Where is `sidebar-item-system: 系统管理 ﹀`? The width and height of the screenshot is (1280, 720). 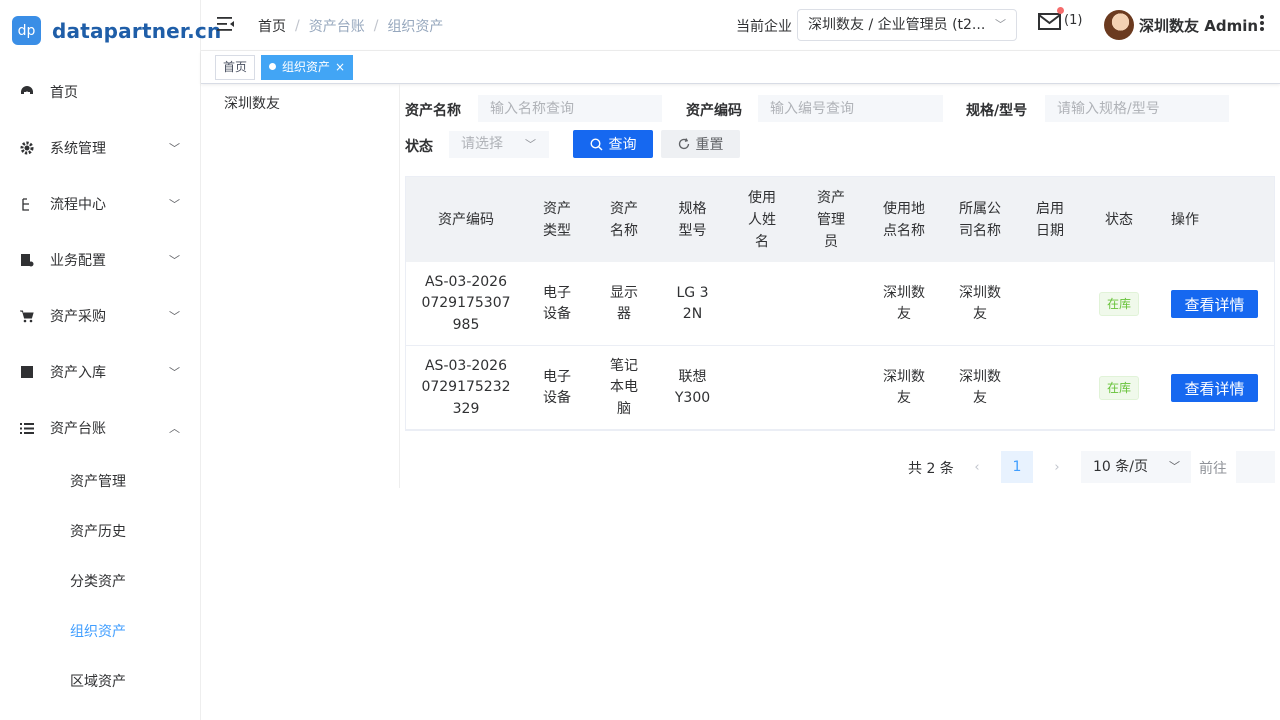 sidebar-item-system: 系统管理 ﹀ is located at coordinates (100, 148).